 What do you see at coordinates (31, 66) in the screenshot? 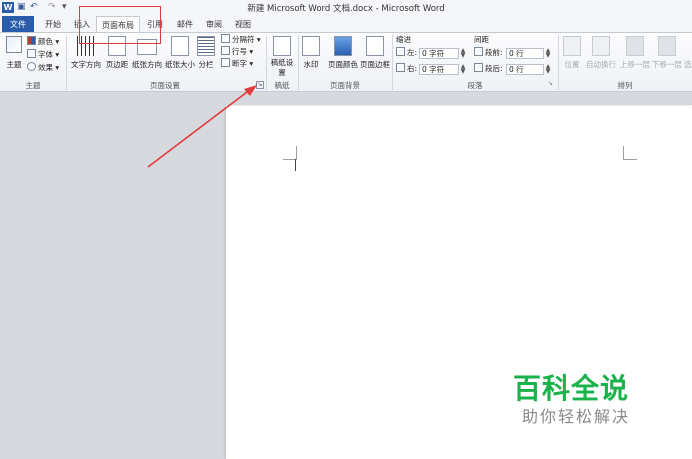
I see `effects-icon` at bounding box center [31, 66].